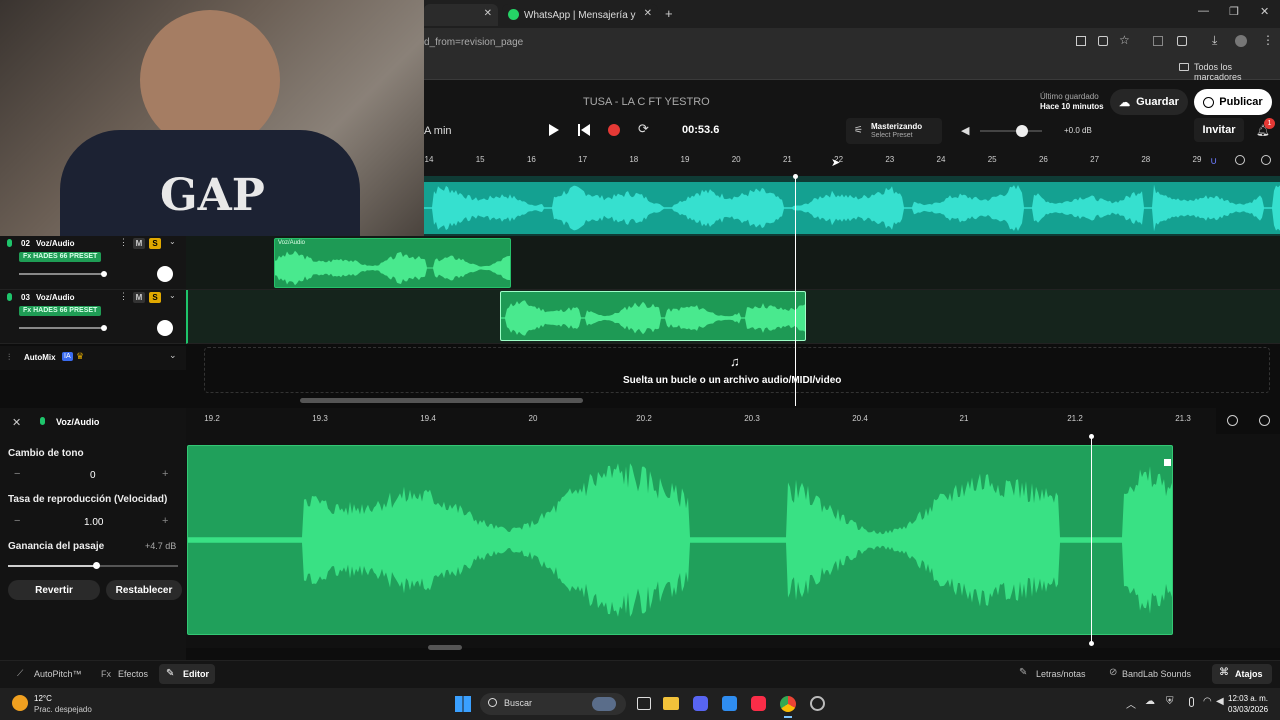 This screenshot has width=1280, height=720. I want to click on clock-time: 12:03 a. m., so click(1248, 698).